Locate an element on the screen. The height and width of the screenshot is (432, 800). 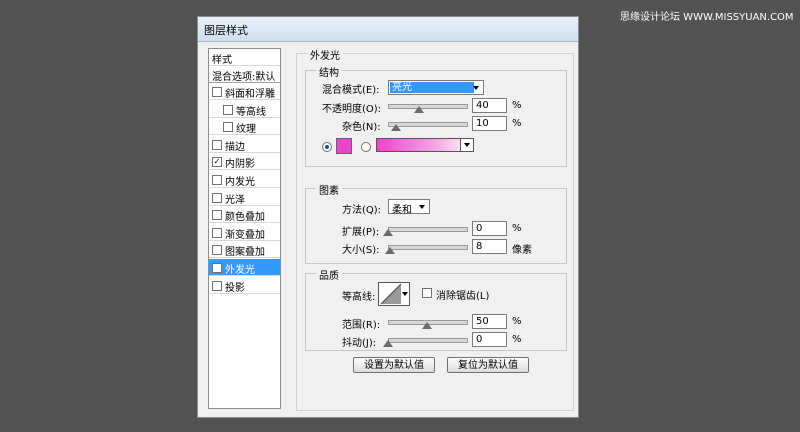
style-item-label: 等高线 is located at coordinates (251, 112).